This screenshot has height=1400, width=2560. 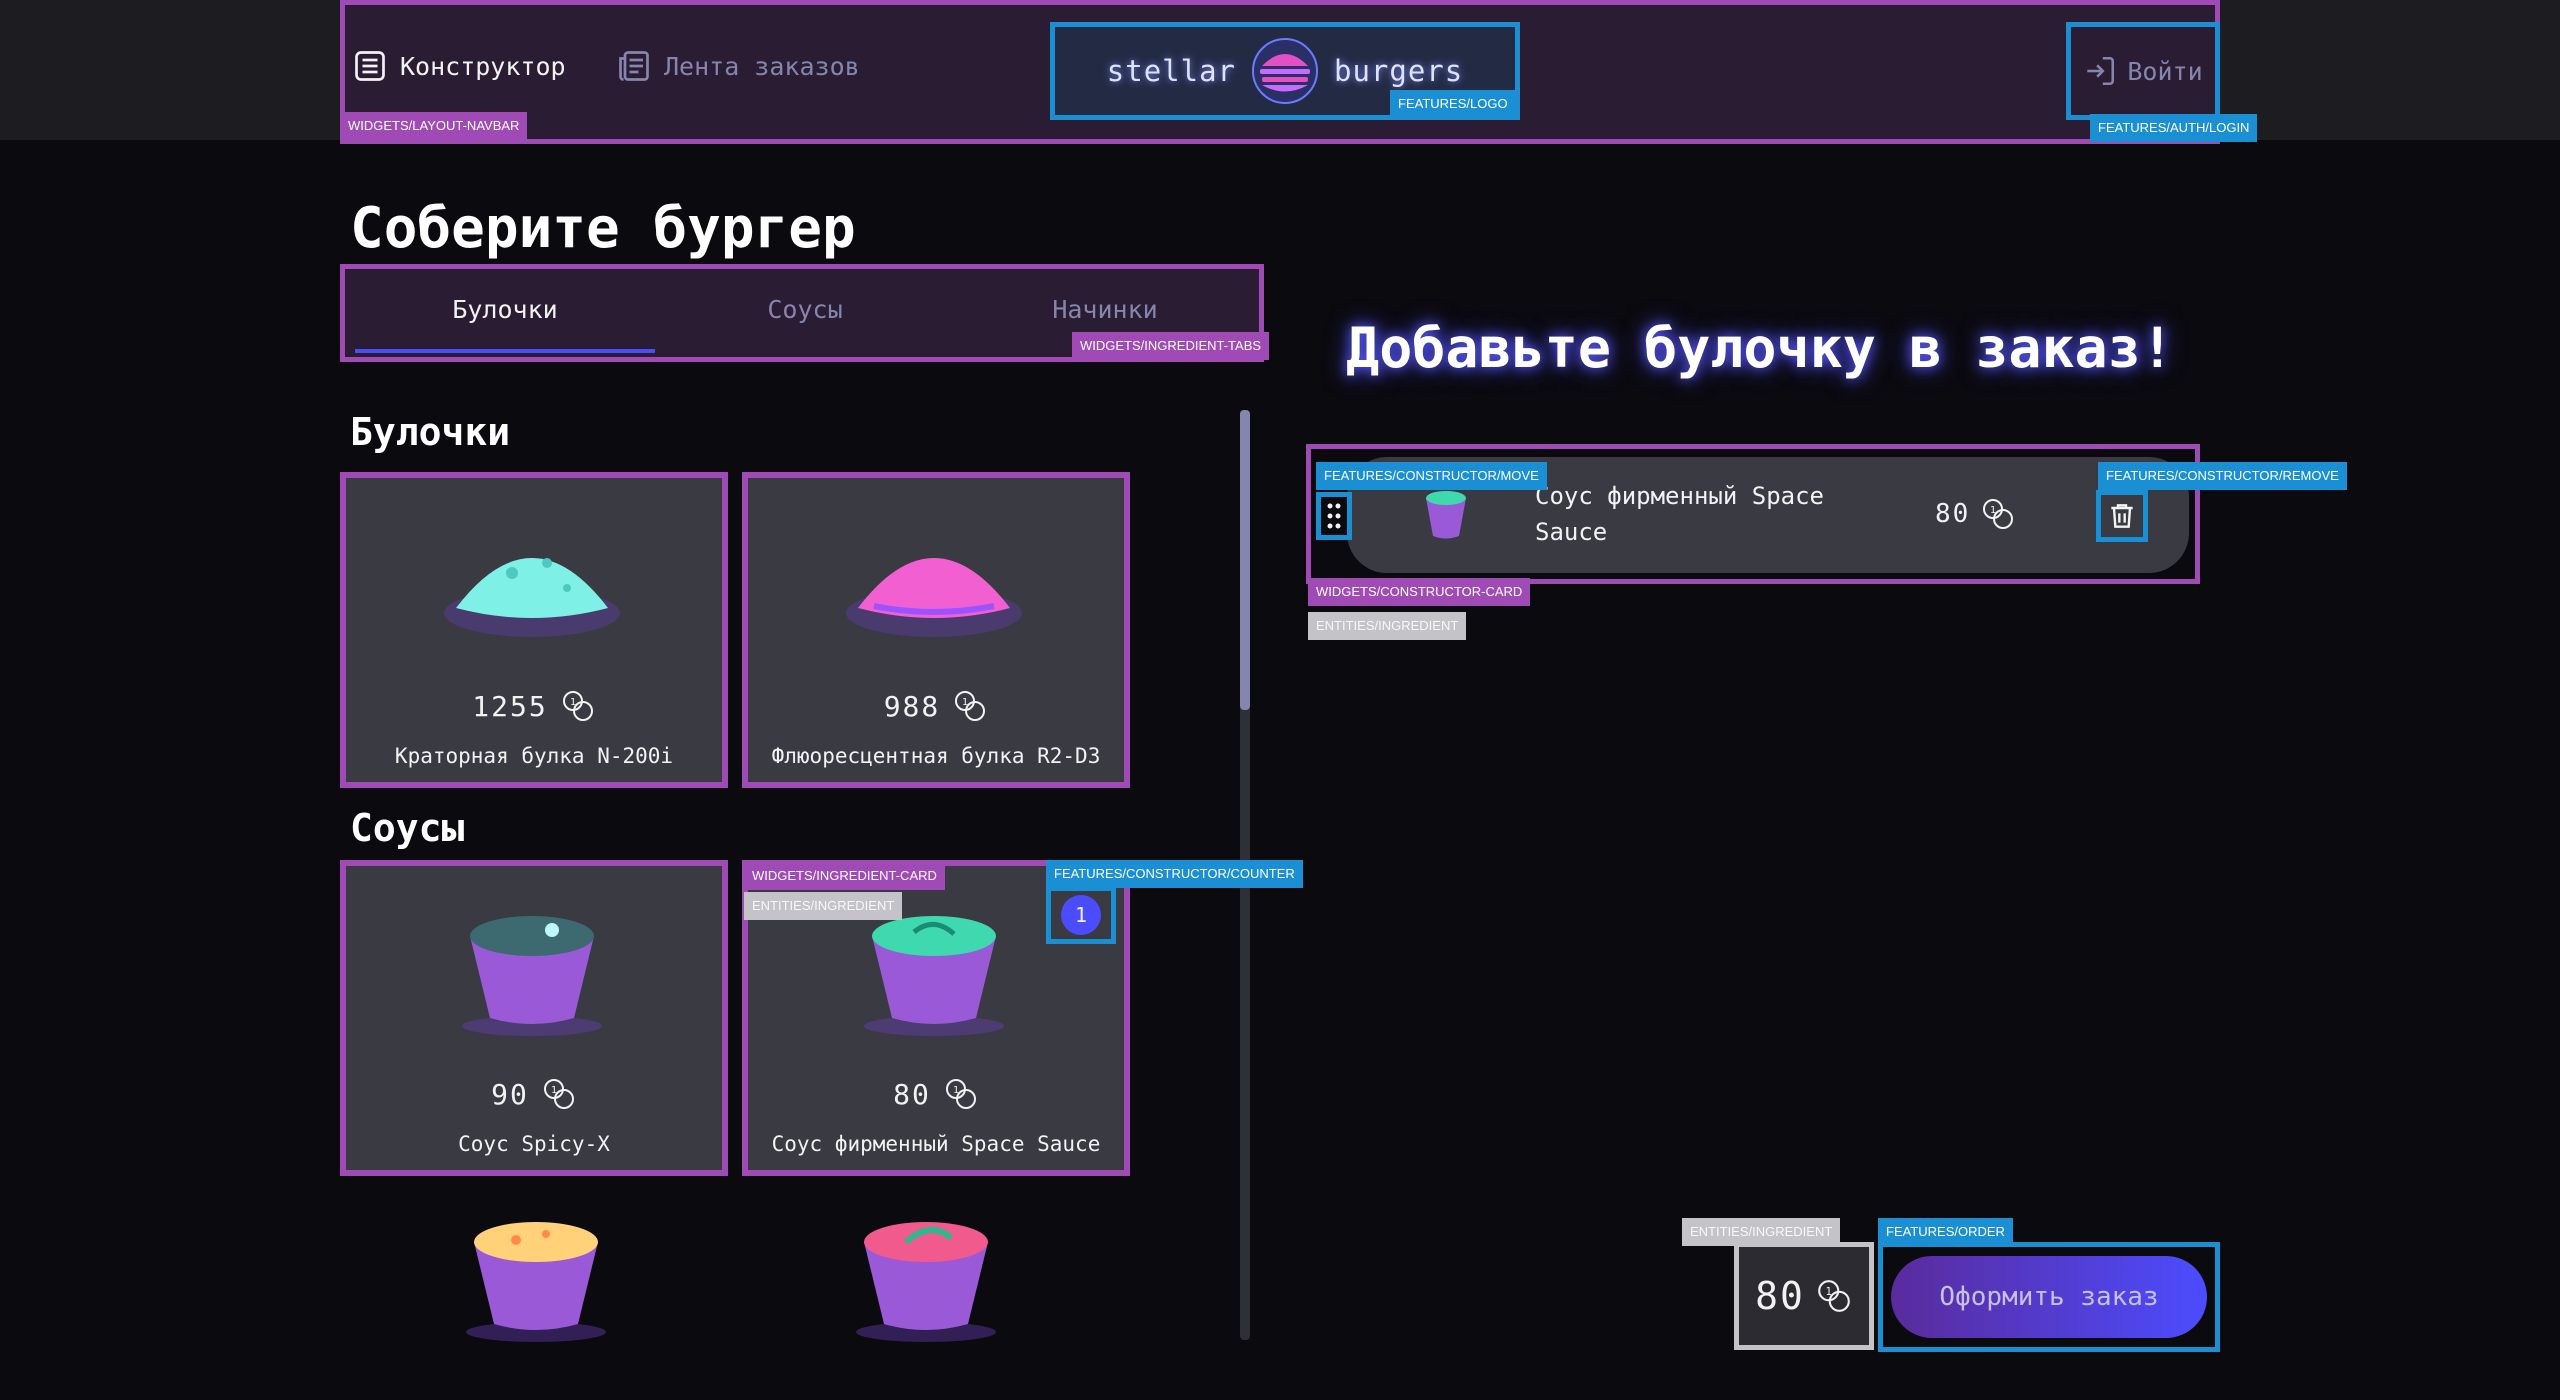 What do you see at coordinates (1105, 309) in the screenshot?
I see `tab-fillings: Начинки` at bounding box center [1105, 309].